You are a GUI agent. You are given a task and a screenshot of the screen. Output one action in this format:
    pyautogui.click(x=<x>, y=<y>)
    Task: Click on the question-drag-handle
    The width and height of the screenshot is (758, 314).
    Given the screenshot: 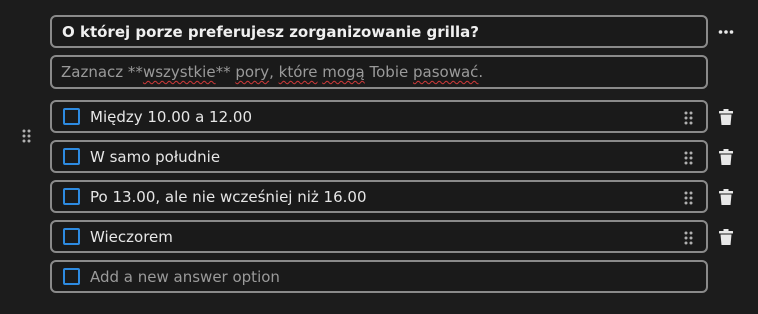 What is the action you would take?
    pyautogui.click(x=26, y=136)
    